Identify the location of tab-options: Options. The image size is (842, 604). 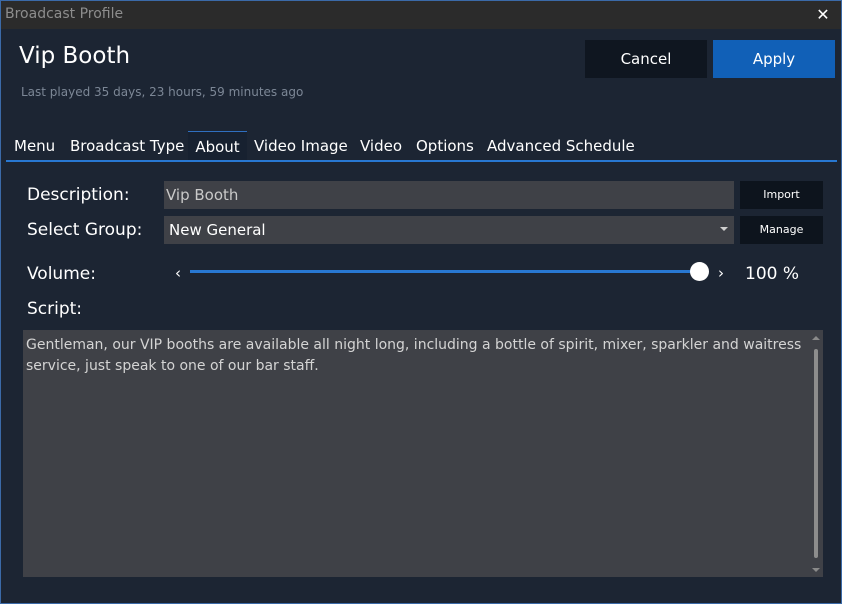
(445, 146).